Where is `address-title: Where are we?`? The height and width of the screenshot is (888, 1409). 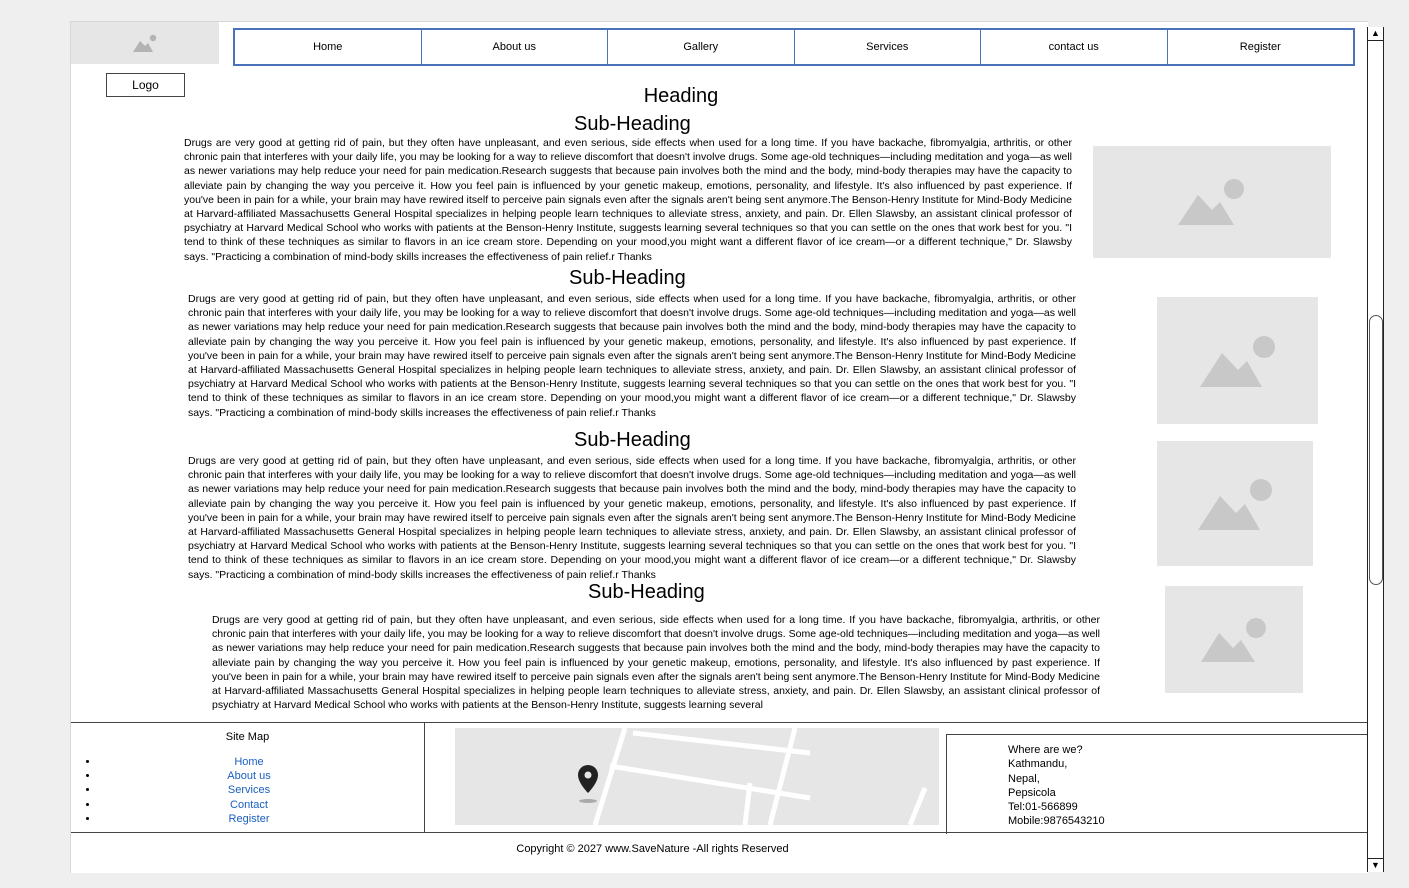 address-title: Where are we? is located at coordinates (1045, 750).